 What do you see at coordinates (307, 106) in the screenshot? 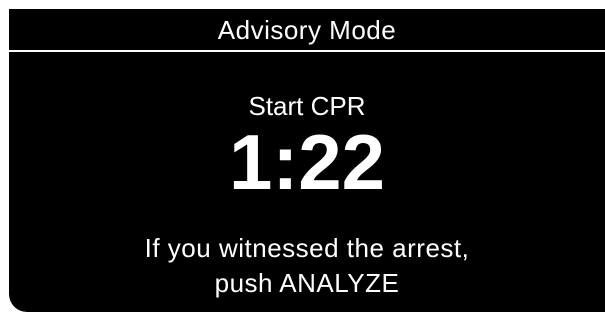
I see `cpr-prompt: Start CPR` at bounding box center [307, 106].